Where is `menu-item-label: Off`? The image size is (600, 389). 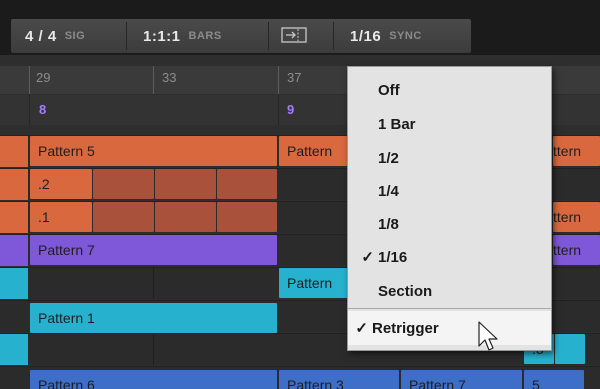
menu-item-label: Off is located at coordinates (389, 90).